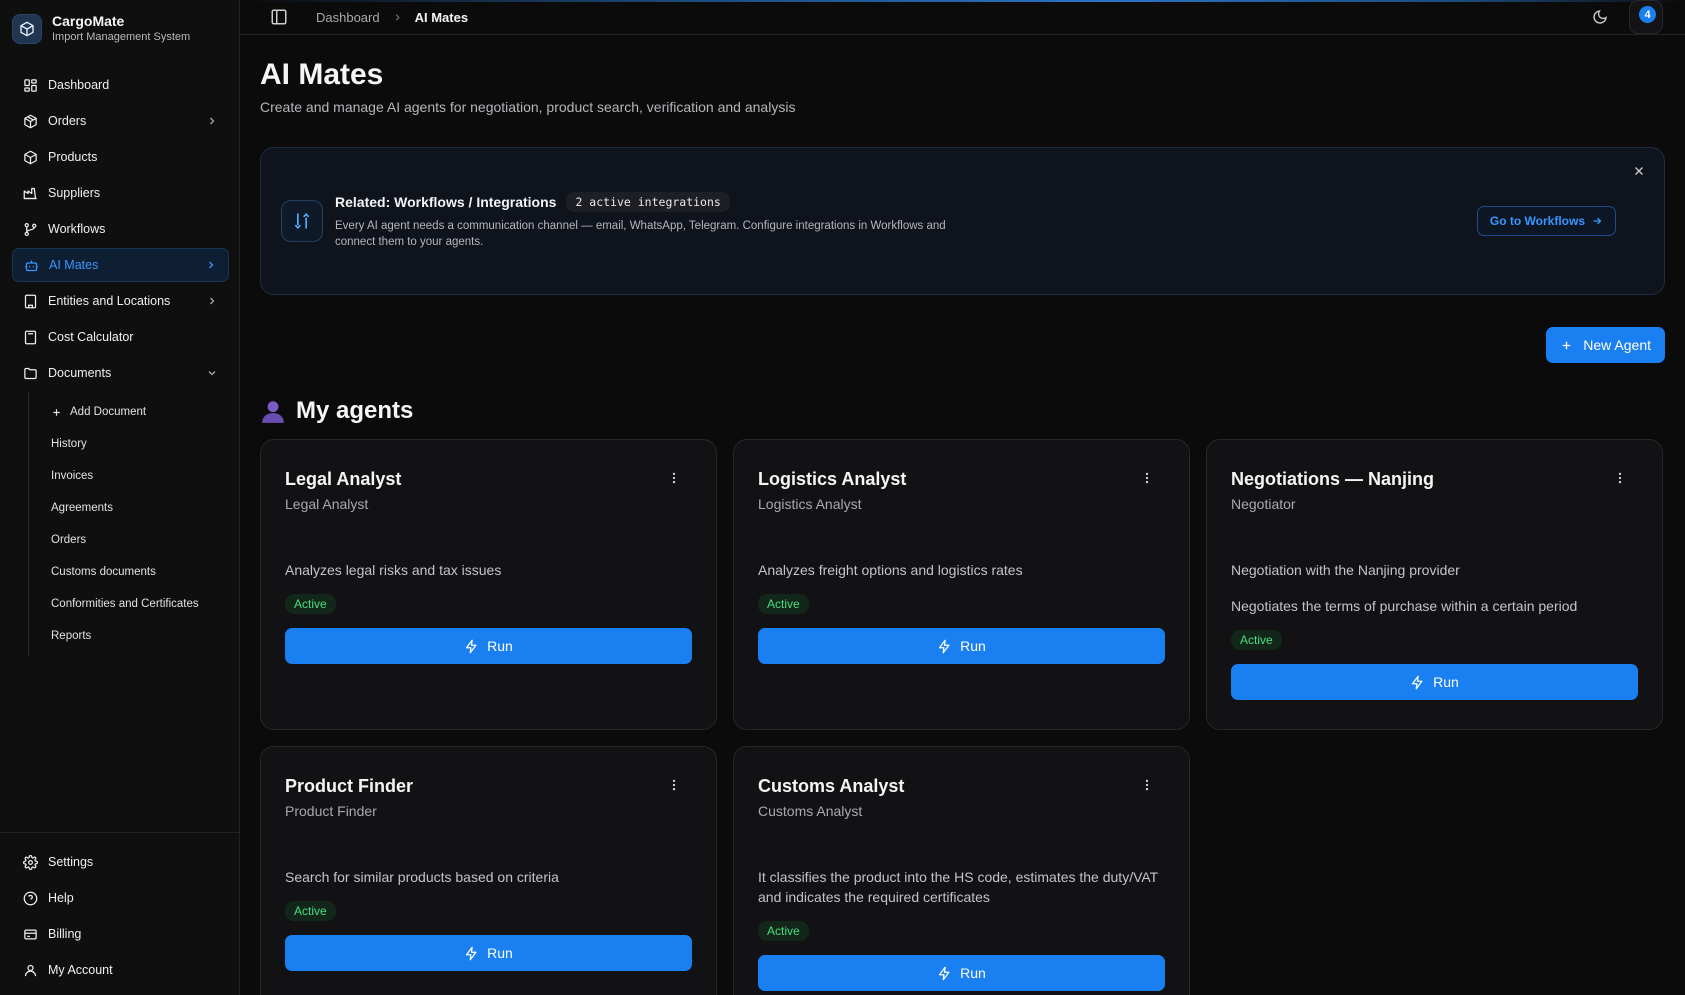 The image size is (1685, 995). I want to click on new-agent-label: New Agent, so click(1617, 345).